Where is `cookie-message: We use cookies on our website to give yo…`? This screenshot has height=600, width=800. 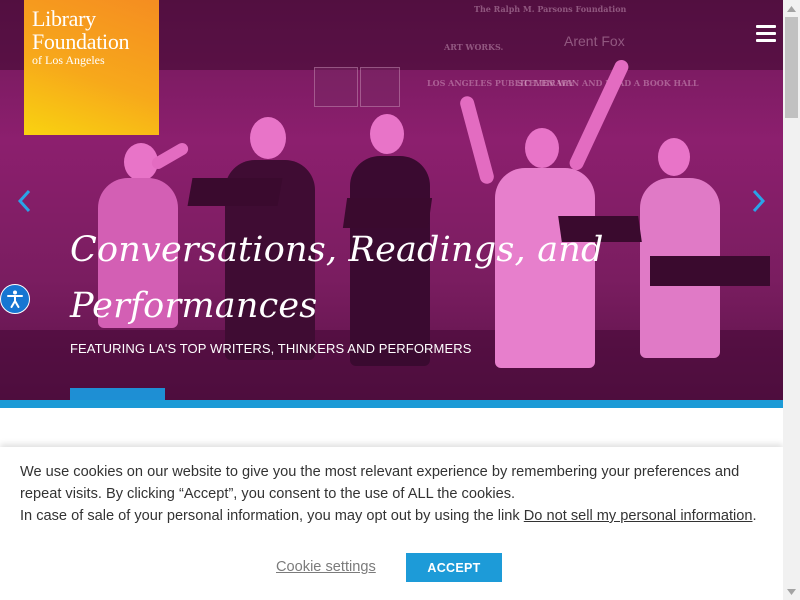 cookie-message: We use cookies on our website to give yo… is located at coordinates (390, 494).